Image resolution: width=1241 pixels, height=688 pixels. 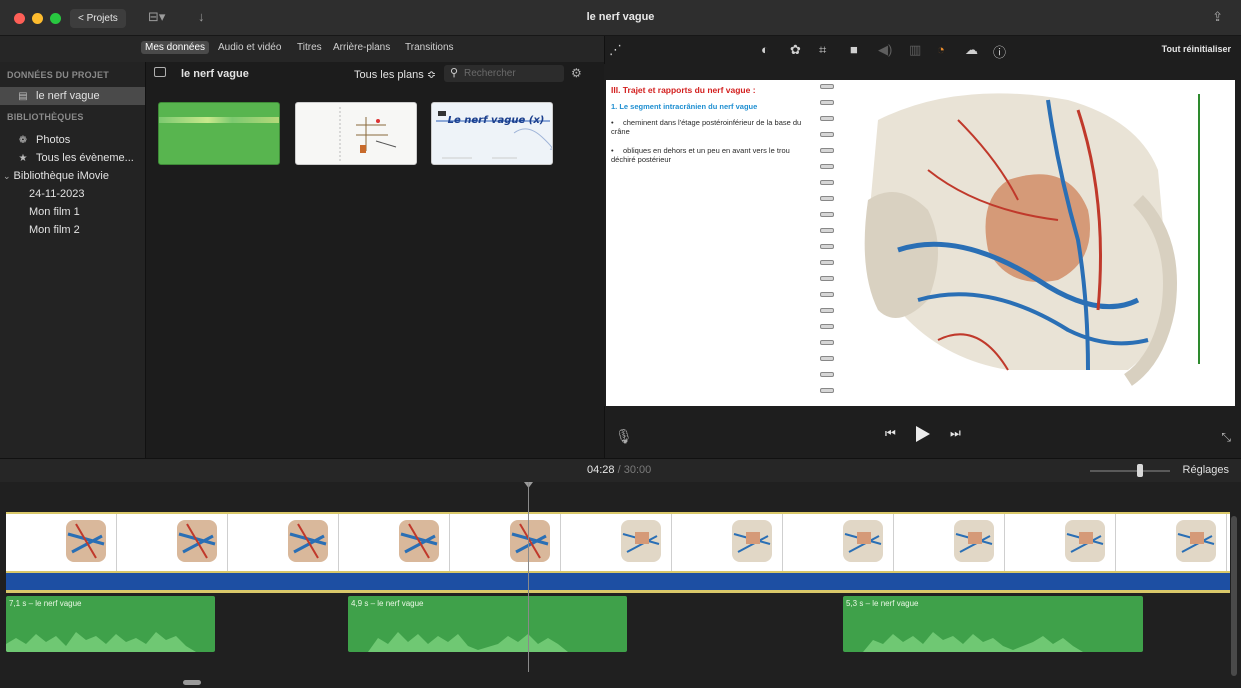 I want to click on fullscreen-icon: ⤡, so click(x=1226, y=437).